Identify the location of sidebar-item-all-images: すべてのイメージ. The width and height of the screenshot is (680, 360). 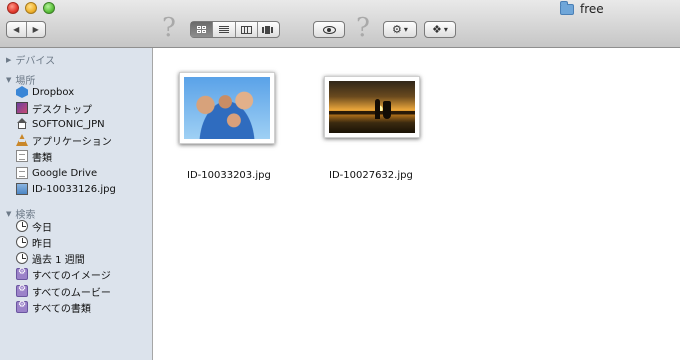
(63, 274).